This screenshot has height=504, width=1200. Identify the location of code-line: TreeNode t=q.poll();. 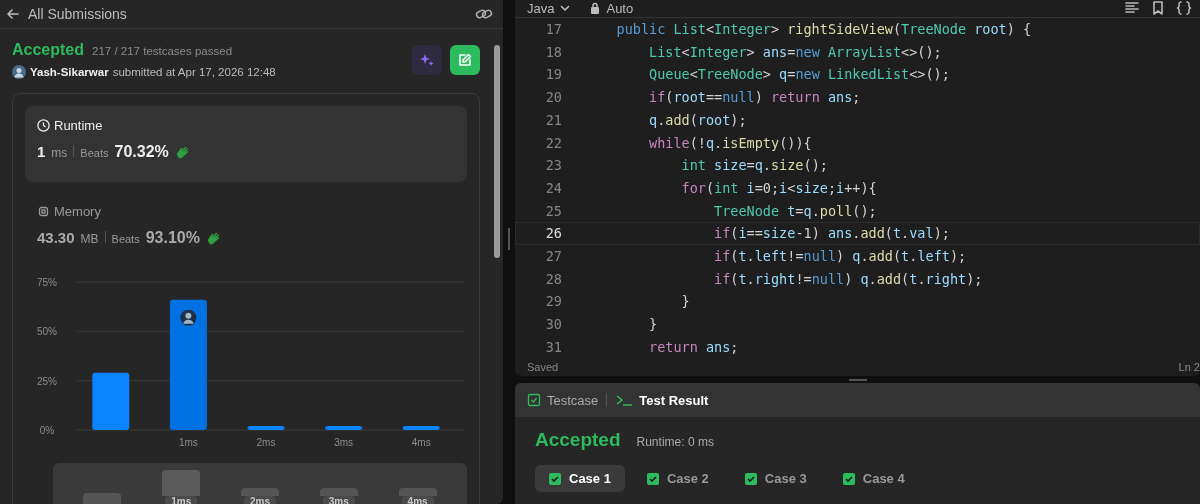
(795, 210).